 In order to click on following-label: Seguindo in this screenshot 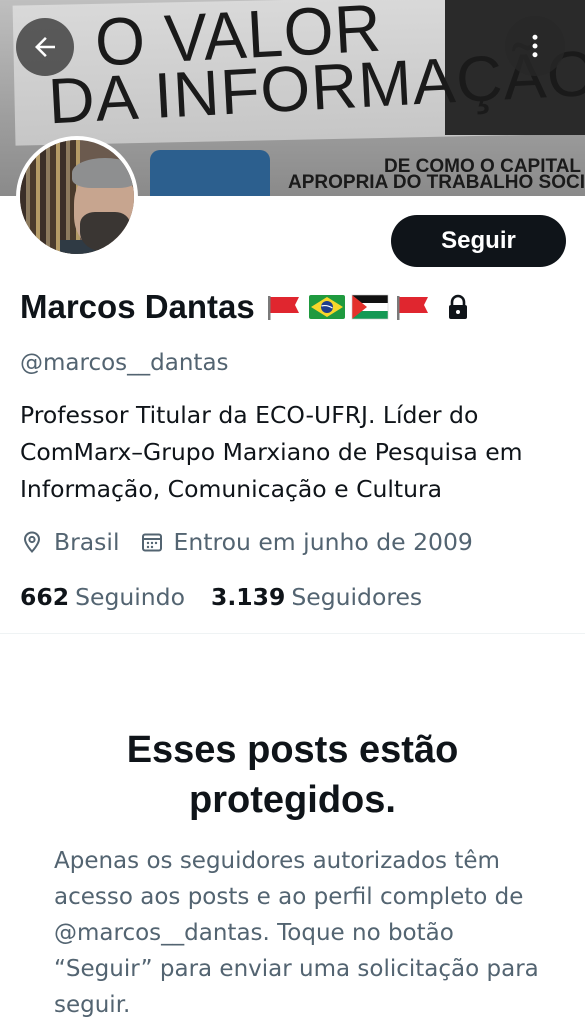, I will do `click(130, 597)`.